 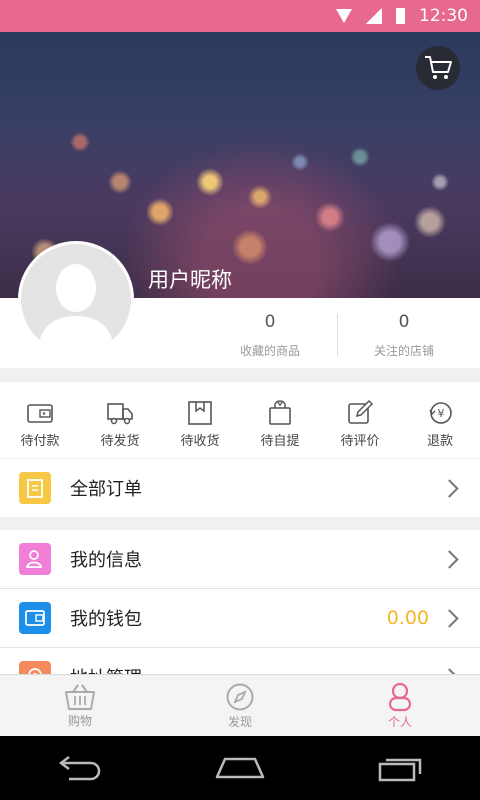 I want to click on my-info-label: 我的信息, so click(x=106, y=560).